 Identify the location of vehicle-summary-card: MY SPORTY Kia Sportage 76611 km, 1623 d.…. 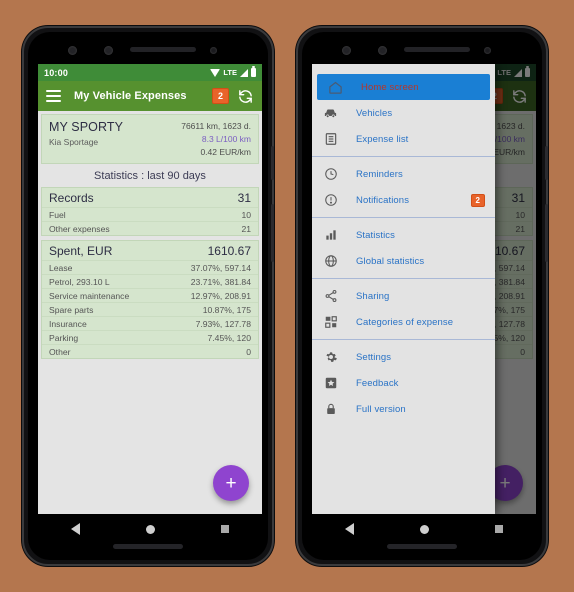
(150, 139).